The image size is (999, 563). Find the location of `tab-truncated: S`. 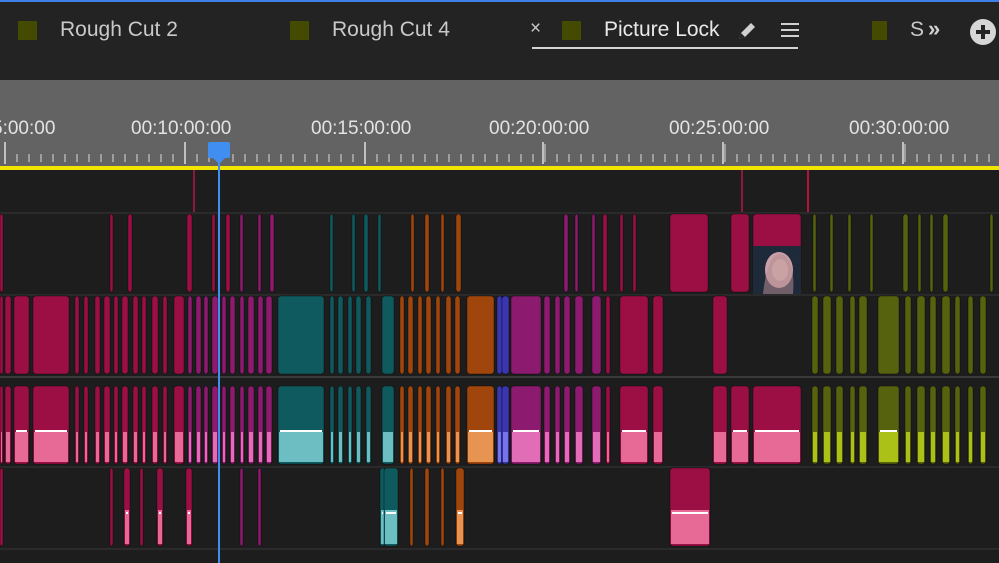

tab-truncated: S is located at coordinates (898, 30).